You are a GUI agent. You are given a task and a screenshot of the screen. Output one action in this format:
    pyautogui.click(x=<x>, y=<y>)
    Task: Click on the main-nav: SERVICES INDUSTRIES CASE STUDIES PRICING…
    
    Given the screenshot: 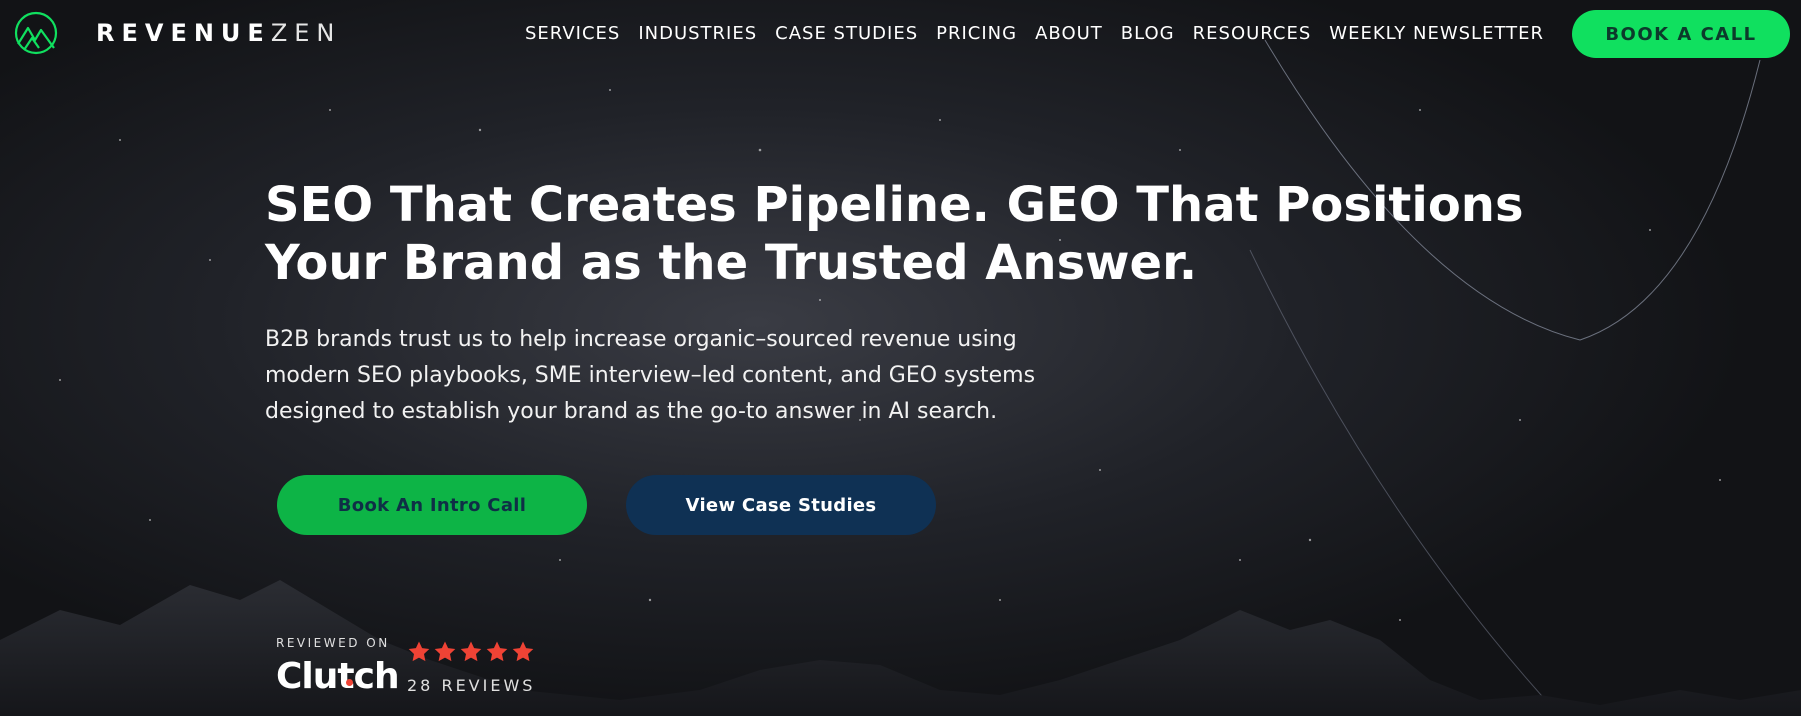 What is the action you would take?
    pyautogui.click(x=1034, y=34)
    